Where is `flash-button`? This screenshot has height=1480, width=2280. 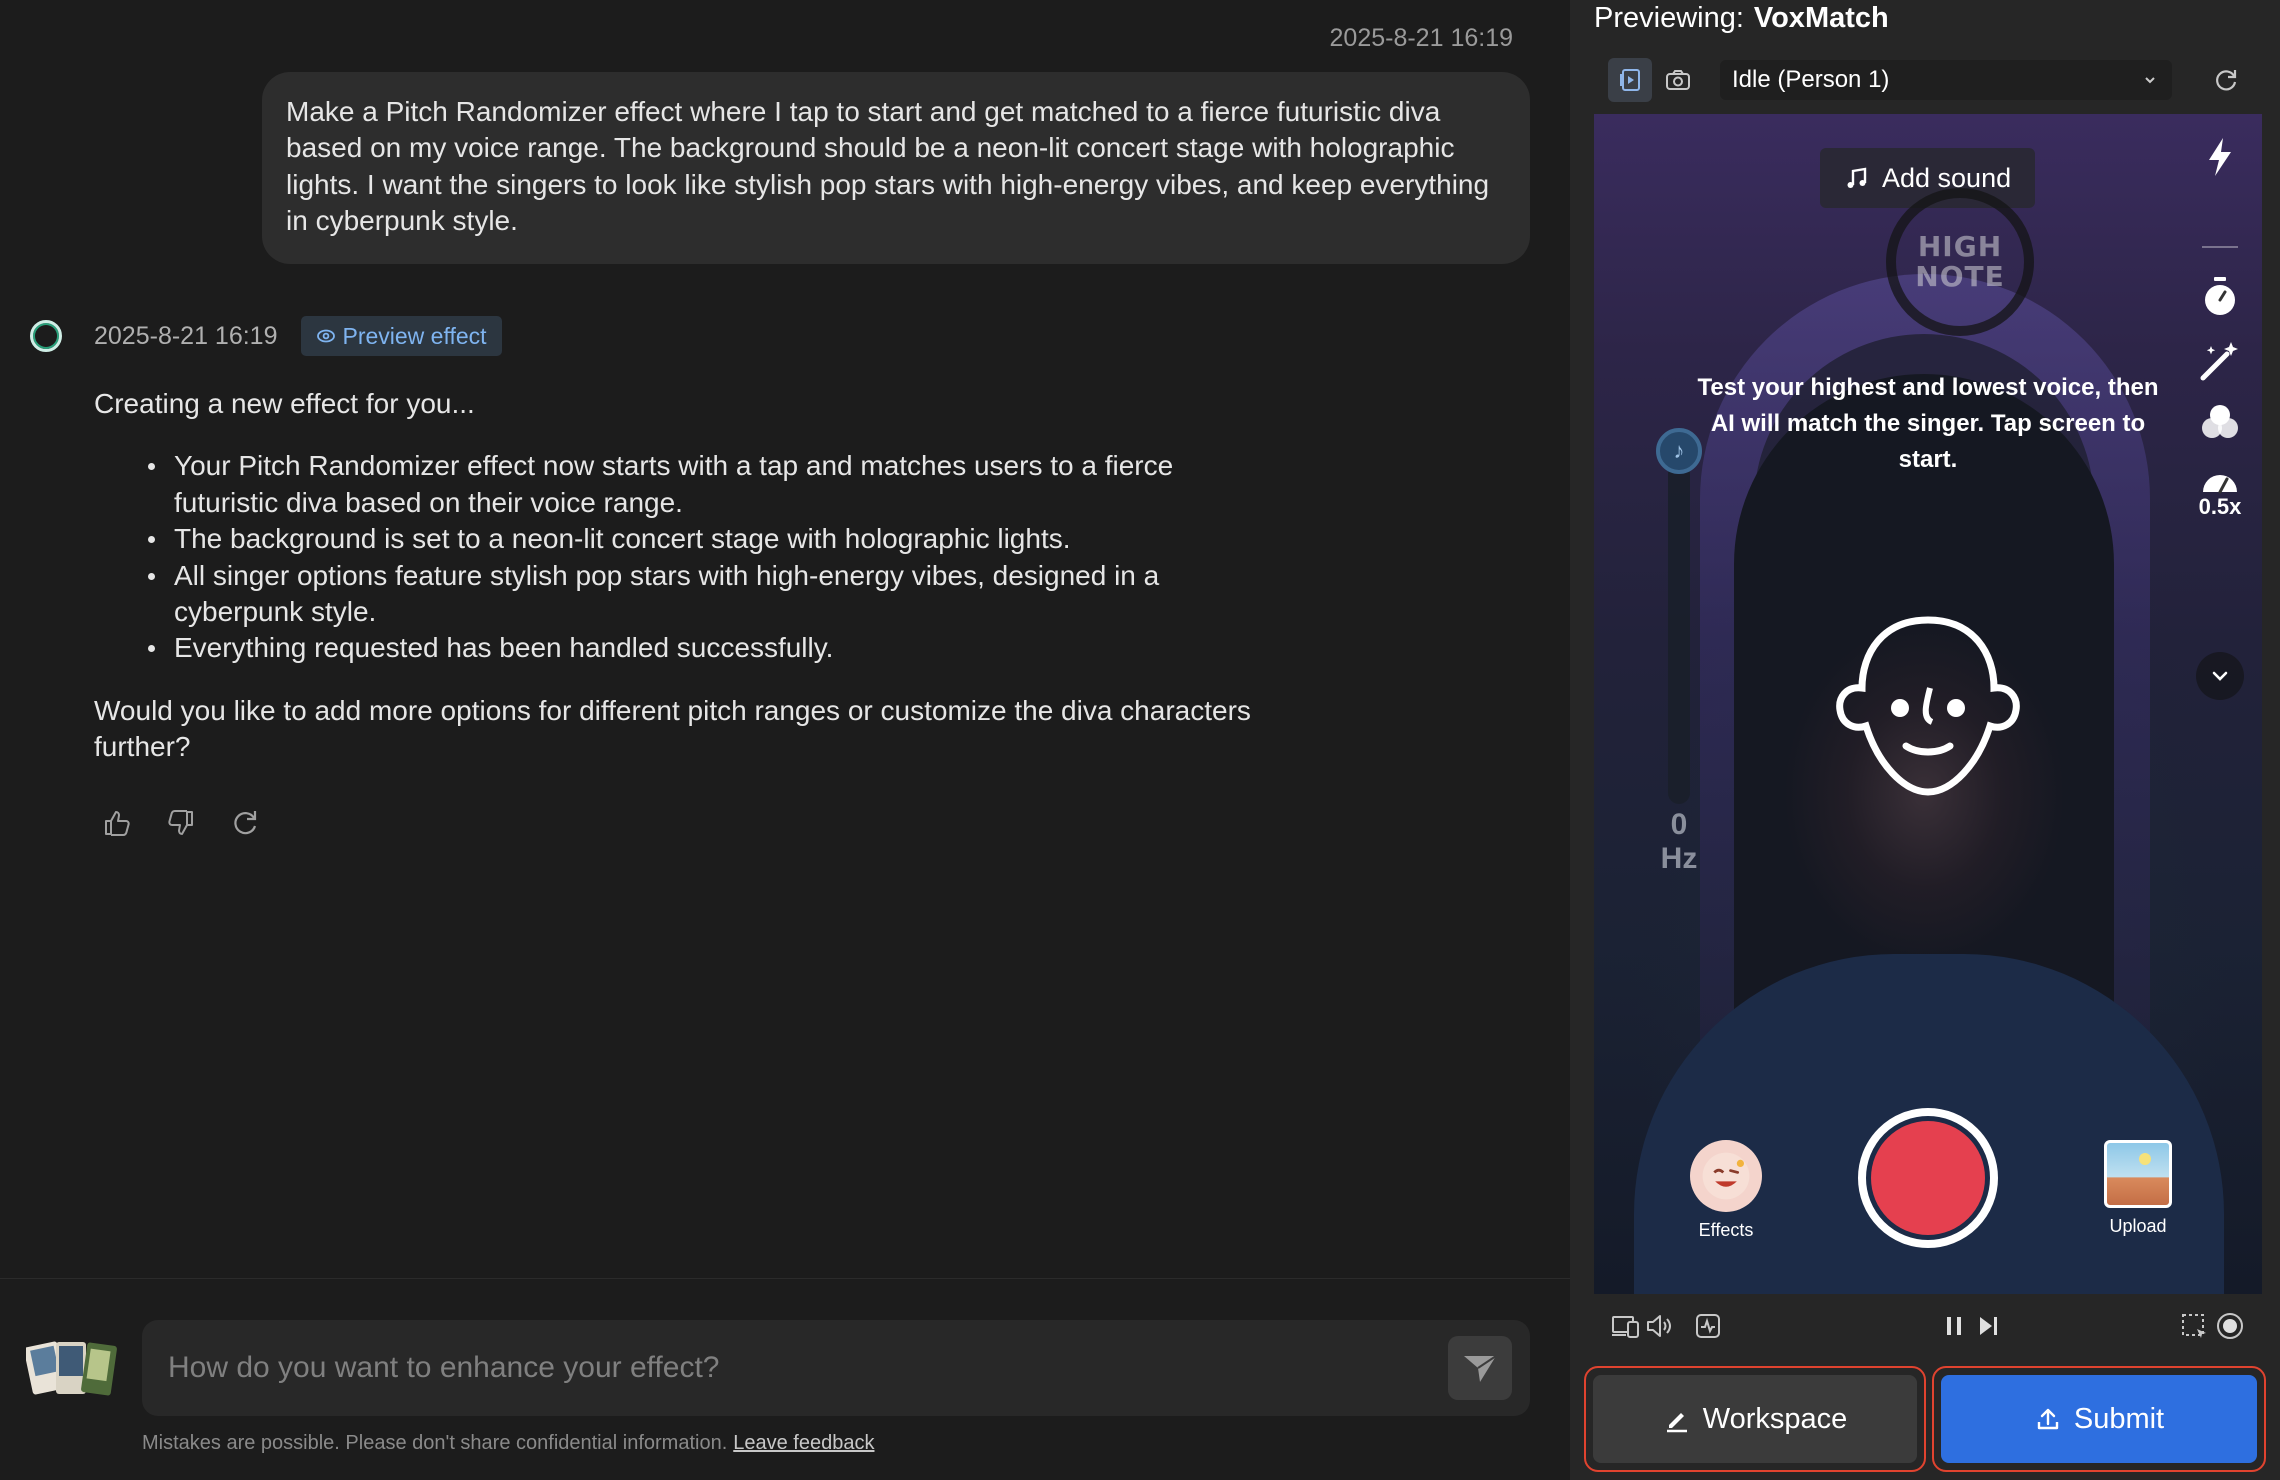 flash-button is located at coordinates (2220, 157).